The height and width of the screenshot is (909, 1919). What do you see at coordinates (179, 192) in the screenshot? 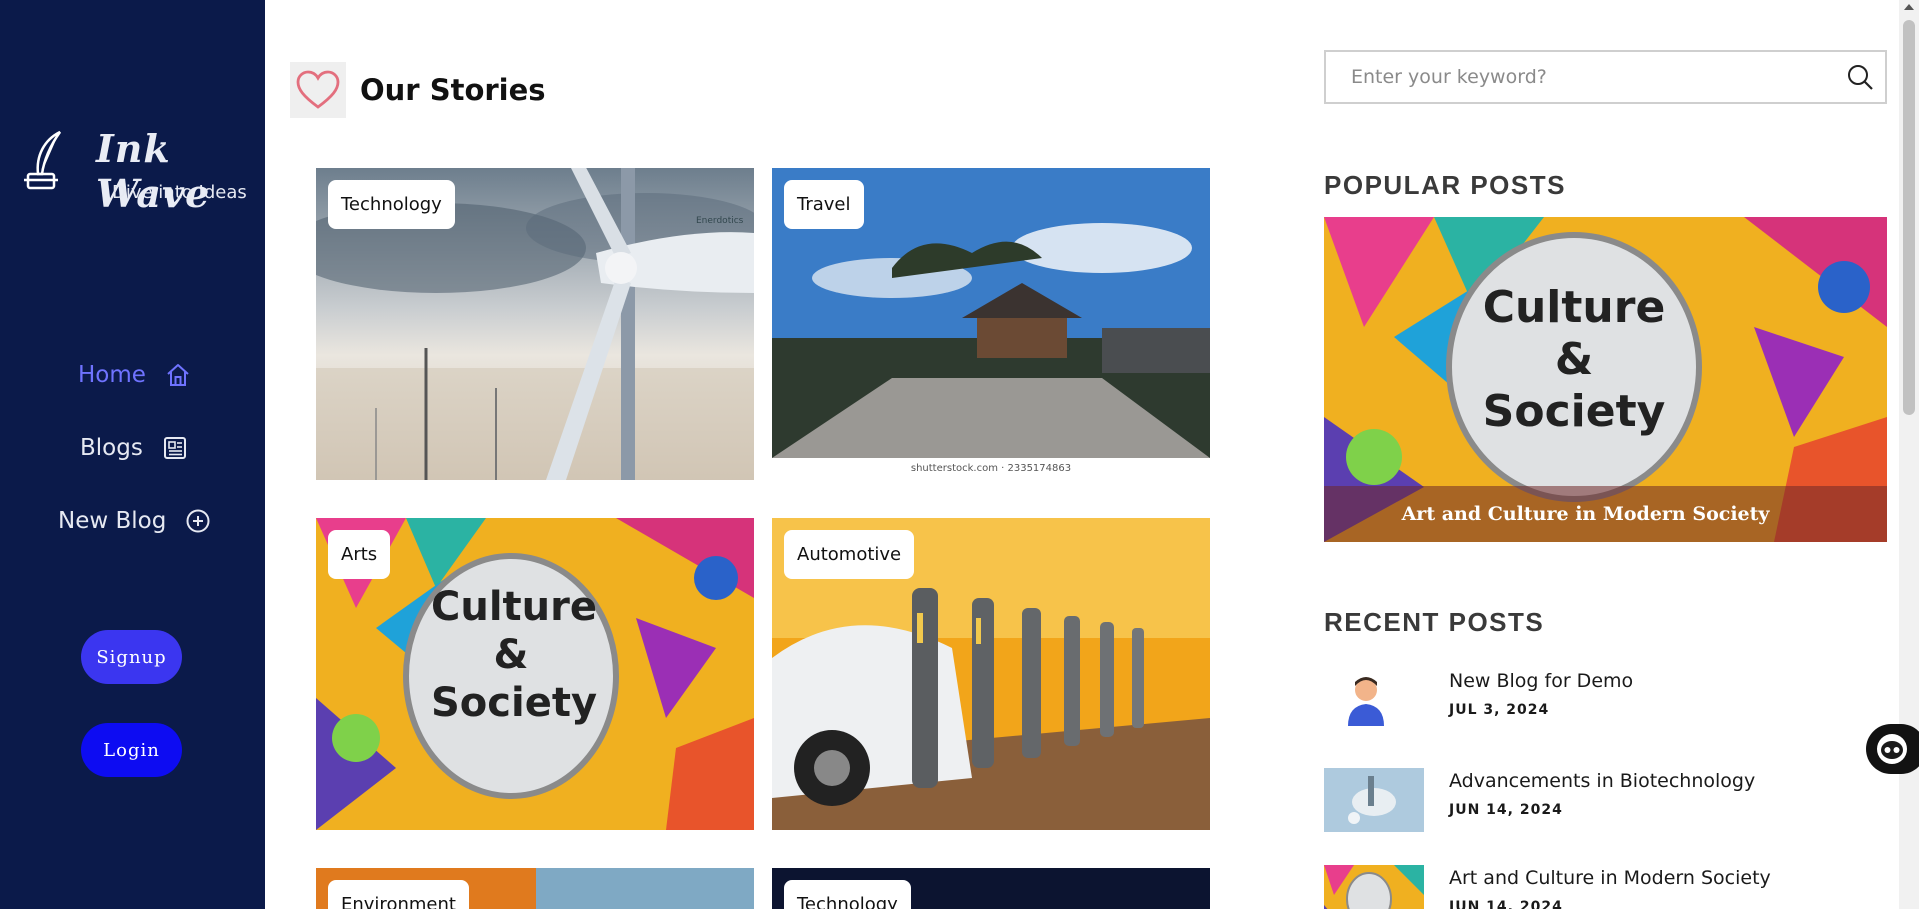
I see `brand-tagline: Dive into Ideas` at bounding box center [179, 192].